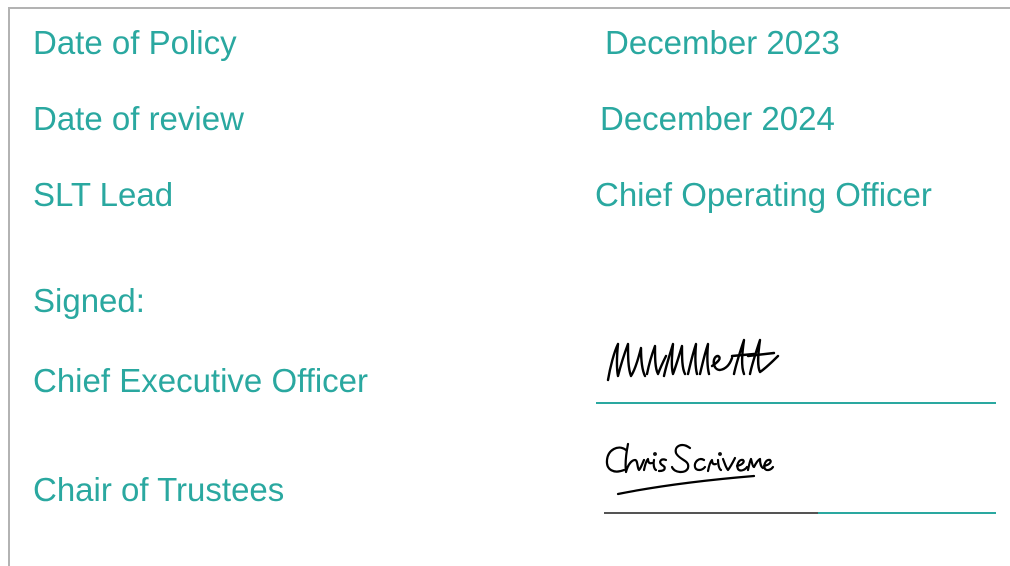  What do you see at coordinates (159, 489) in the screenshot?
I see `chair-label: Chair of Trustees` at bounding box center [159, 489].